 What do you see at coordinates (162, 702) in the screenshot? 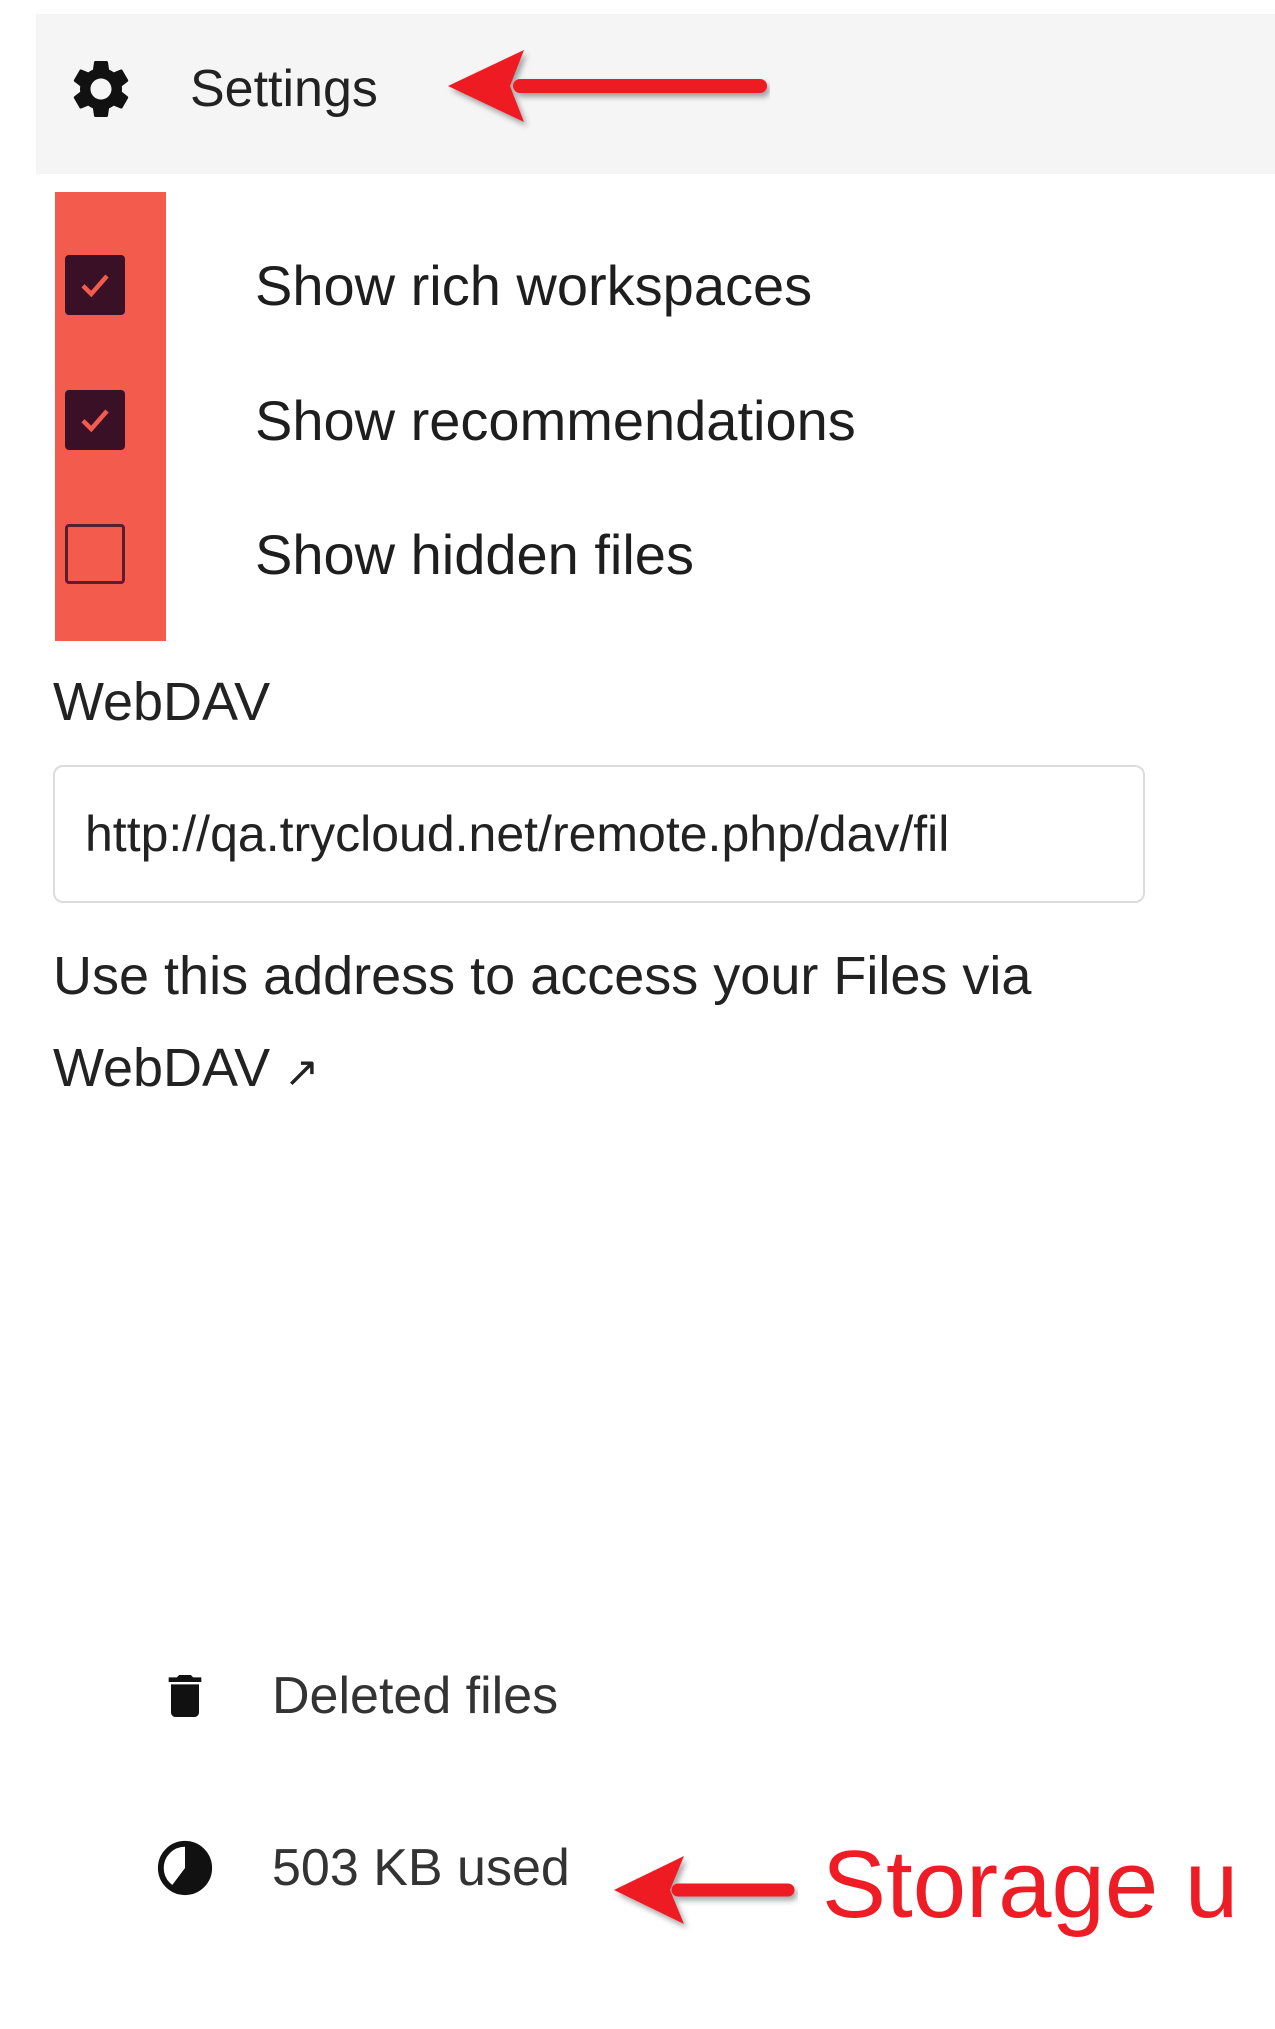
I see `webdav-title: WebDAV` at bounding box center [162, 702].